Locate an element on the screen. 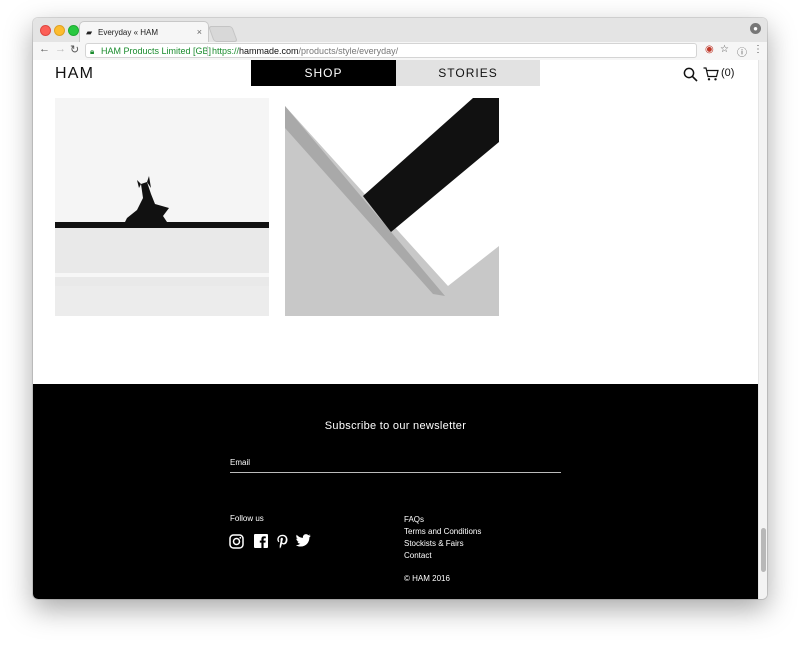  title-bar: ▰ Everyday « HAM × ● is located at coordinates (400, 30).